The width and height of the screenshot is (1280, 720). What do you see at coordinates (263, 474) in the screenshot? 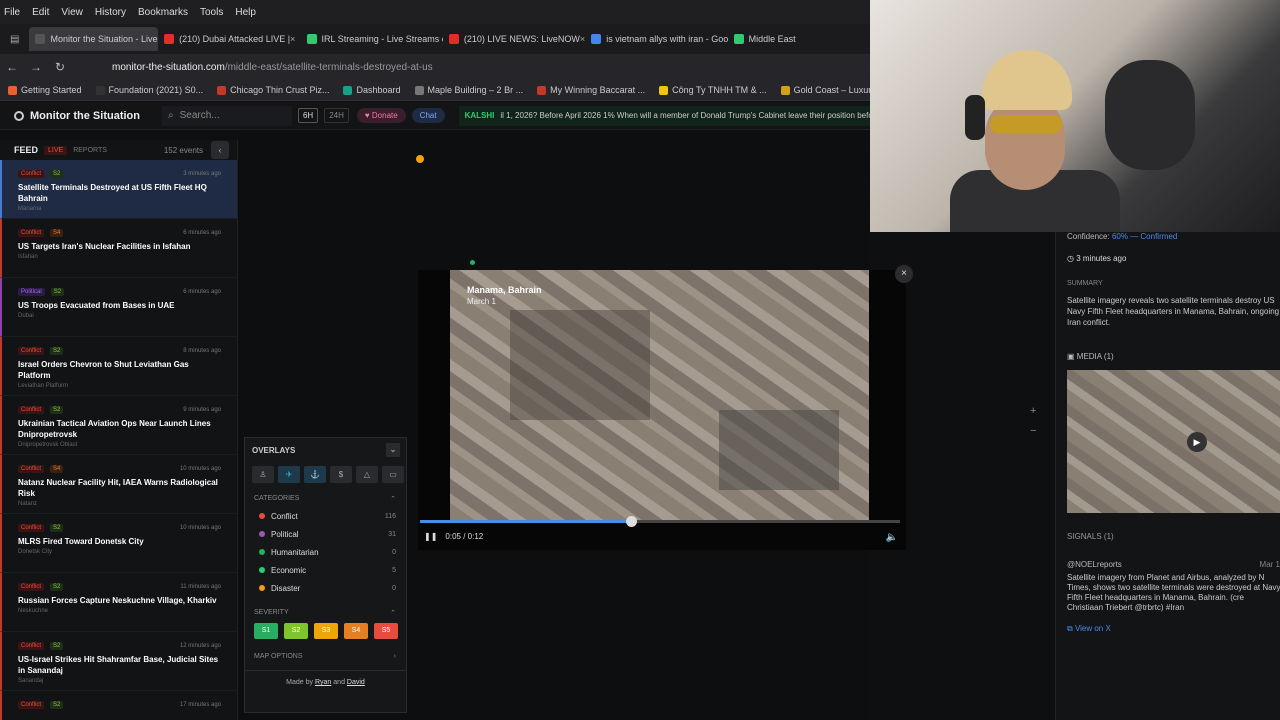
I see `people-icon: ♙` at bounding box center [263, 474].